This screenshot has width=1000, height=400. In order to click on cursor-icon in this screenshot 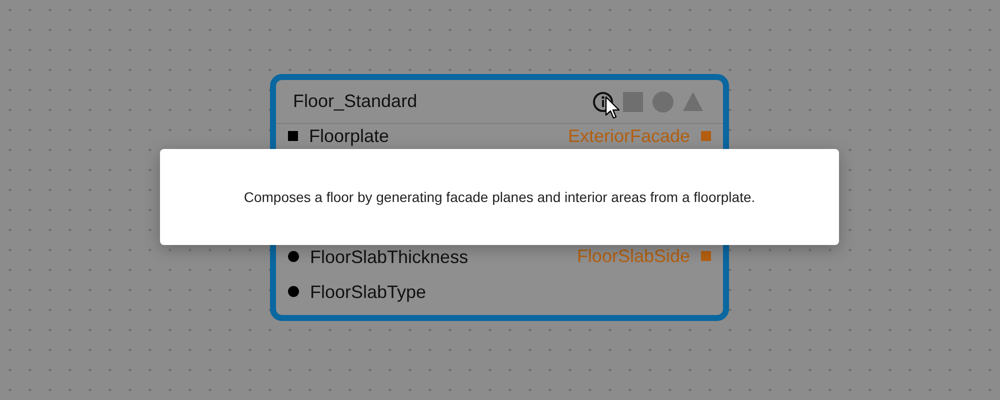, I will do `click(613, 108)`.